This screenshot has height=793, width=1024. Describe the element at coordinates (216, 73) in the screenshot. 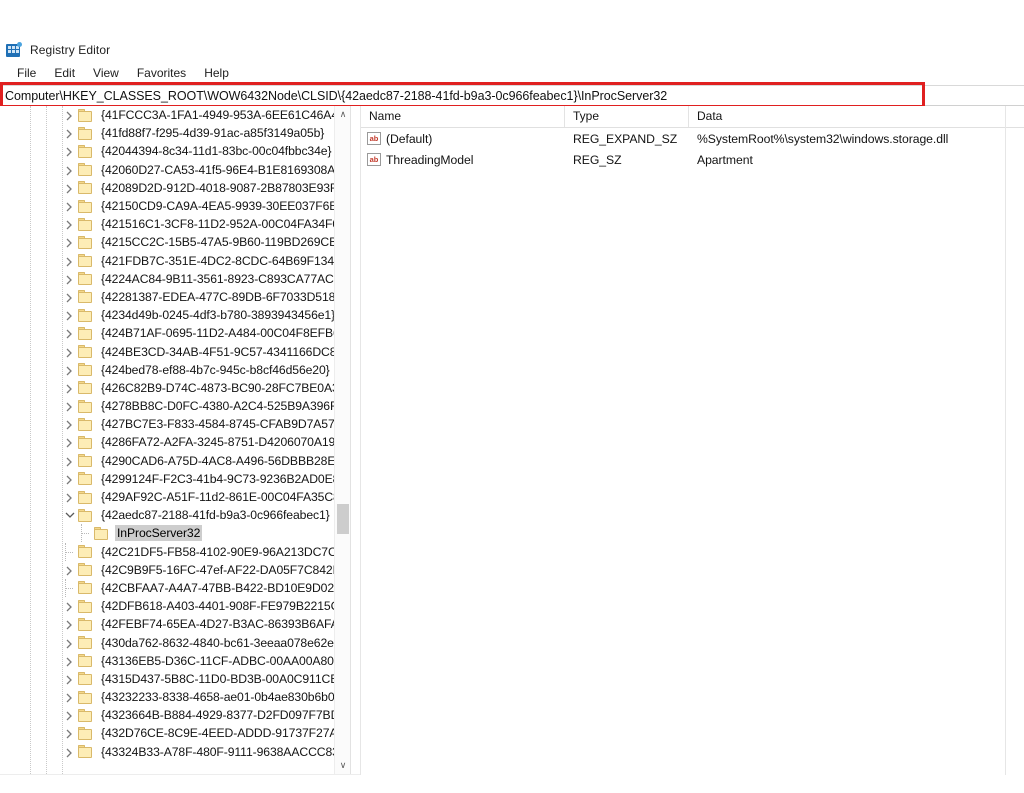

I see `menu-item-help: Help` at that location.